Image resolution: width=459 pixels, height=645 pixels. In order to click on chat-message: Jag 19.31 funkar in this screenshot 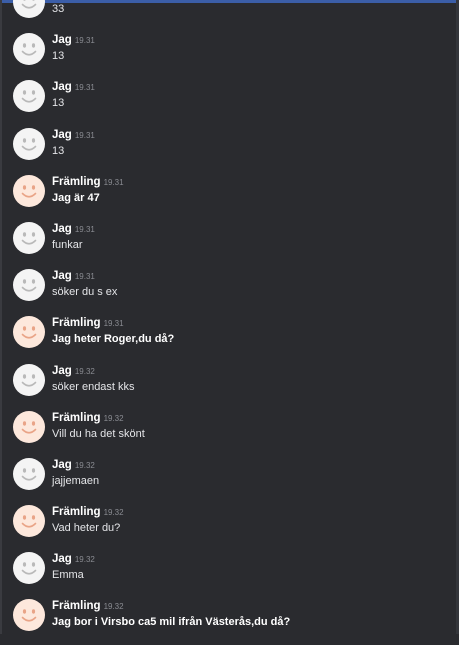, I will do `click(229, 243)`.